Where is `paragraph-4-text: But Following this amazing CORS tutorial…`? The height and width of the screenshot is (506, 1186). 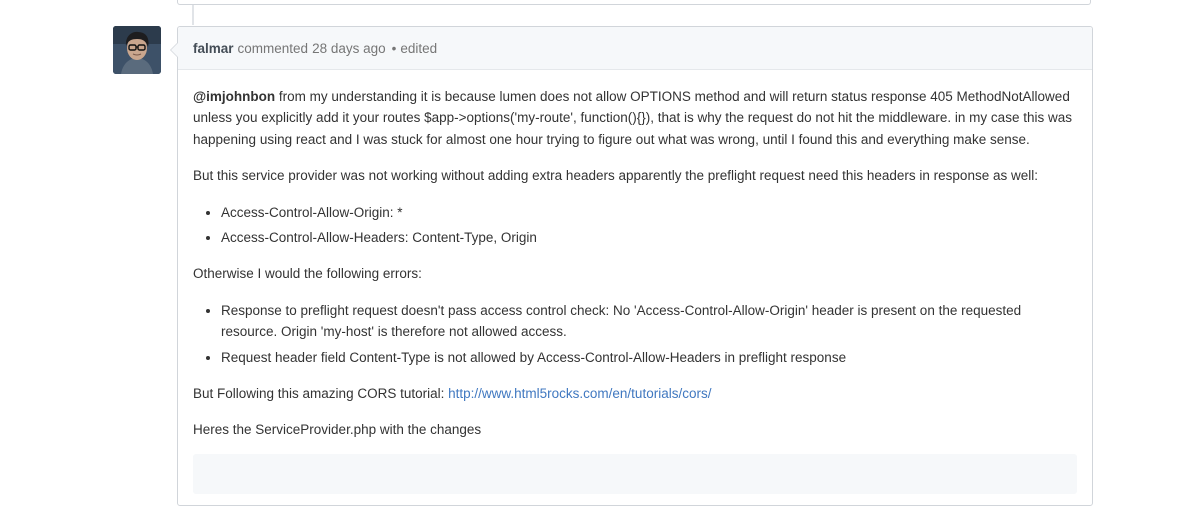 paragraph-4-text: But Following this amazing CORS tutorial… is located at coordinates (319, 394).